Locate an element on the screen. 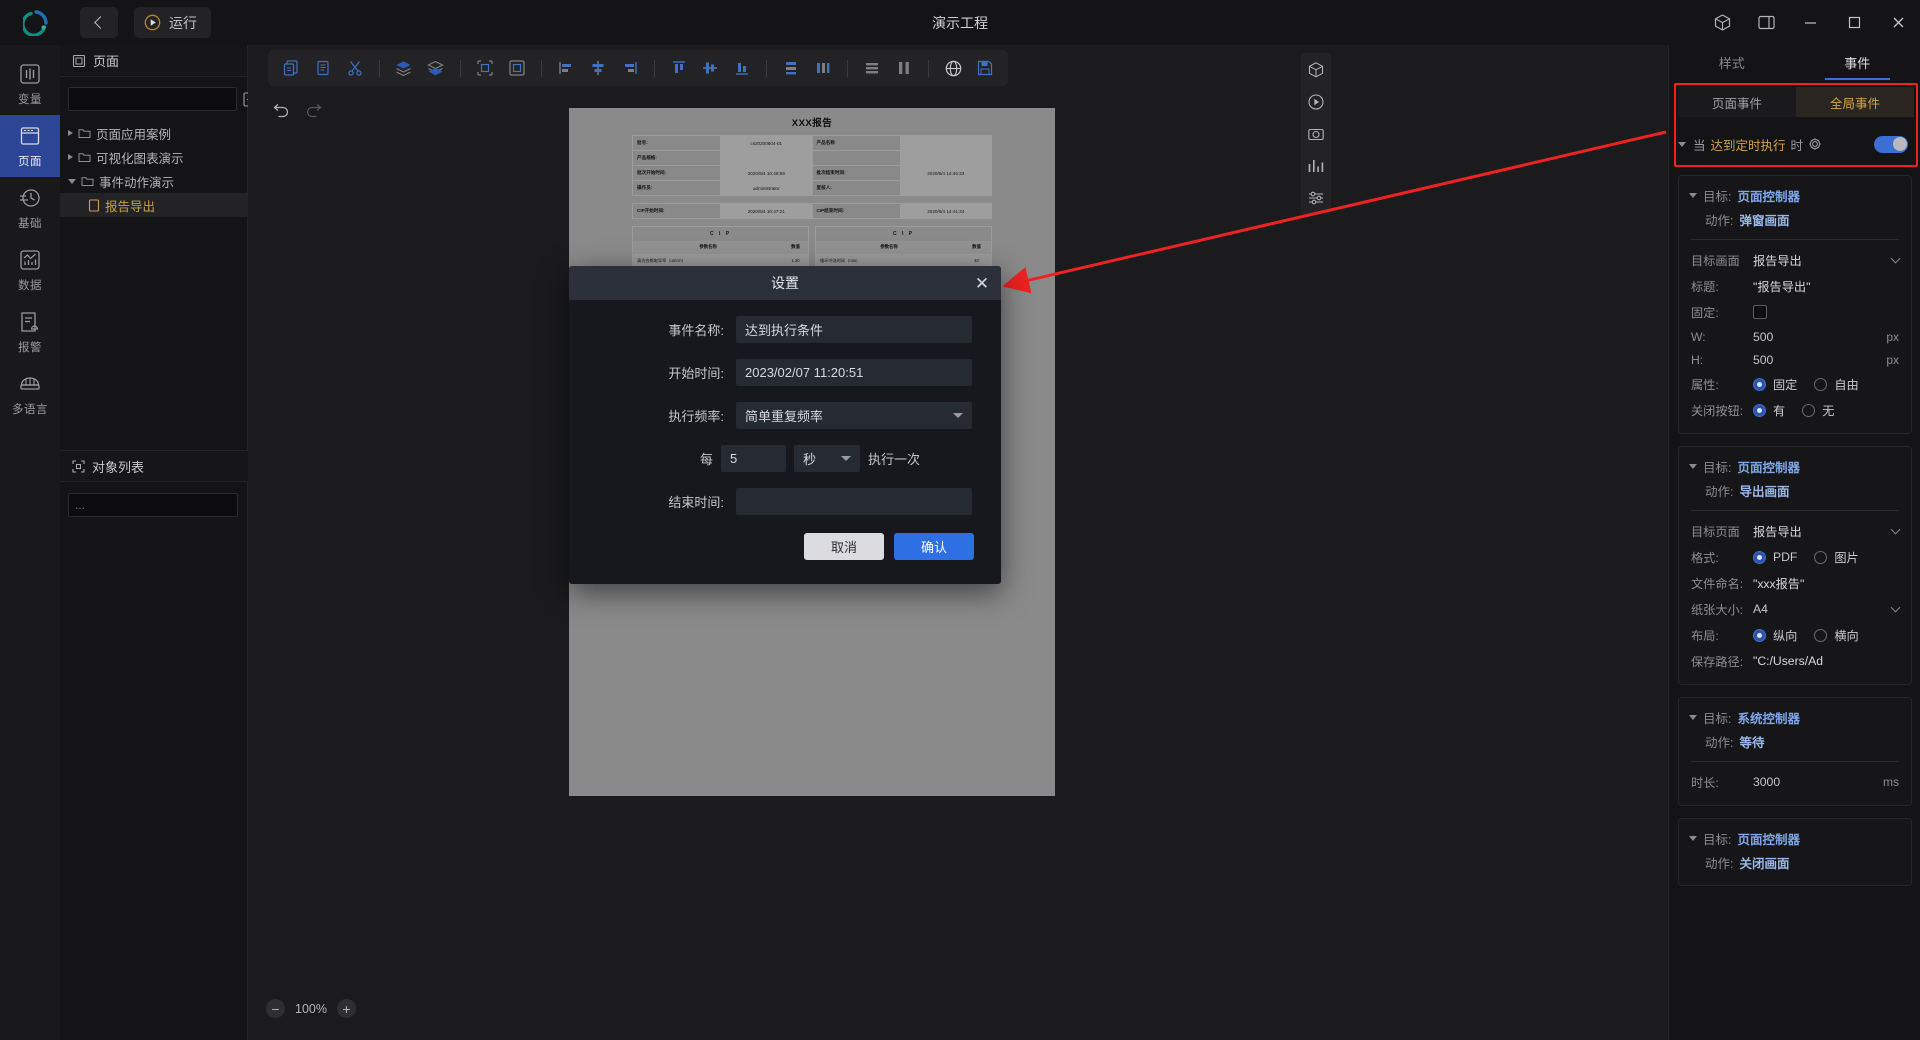 This screenshot has width=1920, height=1040. prop-layout: 布局: 纵向 横向 is located at coordinates (1795, 635).